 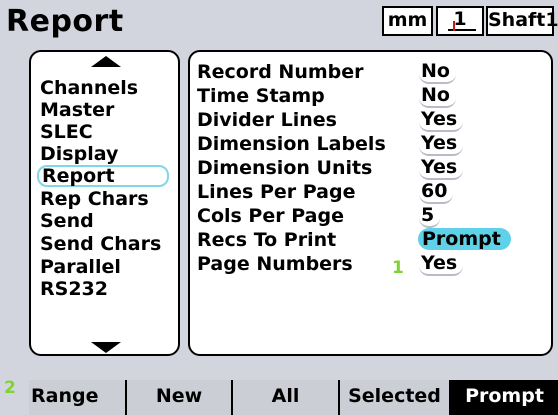 I want to click on setting-label: Dimension Labels, so click(x=291, y=144).